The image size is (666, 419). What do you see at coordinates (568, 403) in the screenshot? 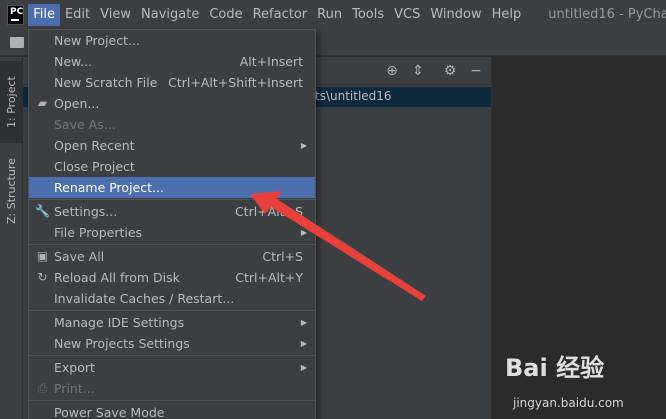
I see `watermark-url: jingyan.baidu.com` at bounding box center [568, 403].